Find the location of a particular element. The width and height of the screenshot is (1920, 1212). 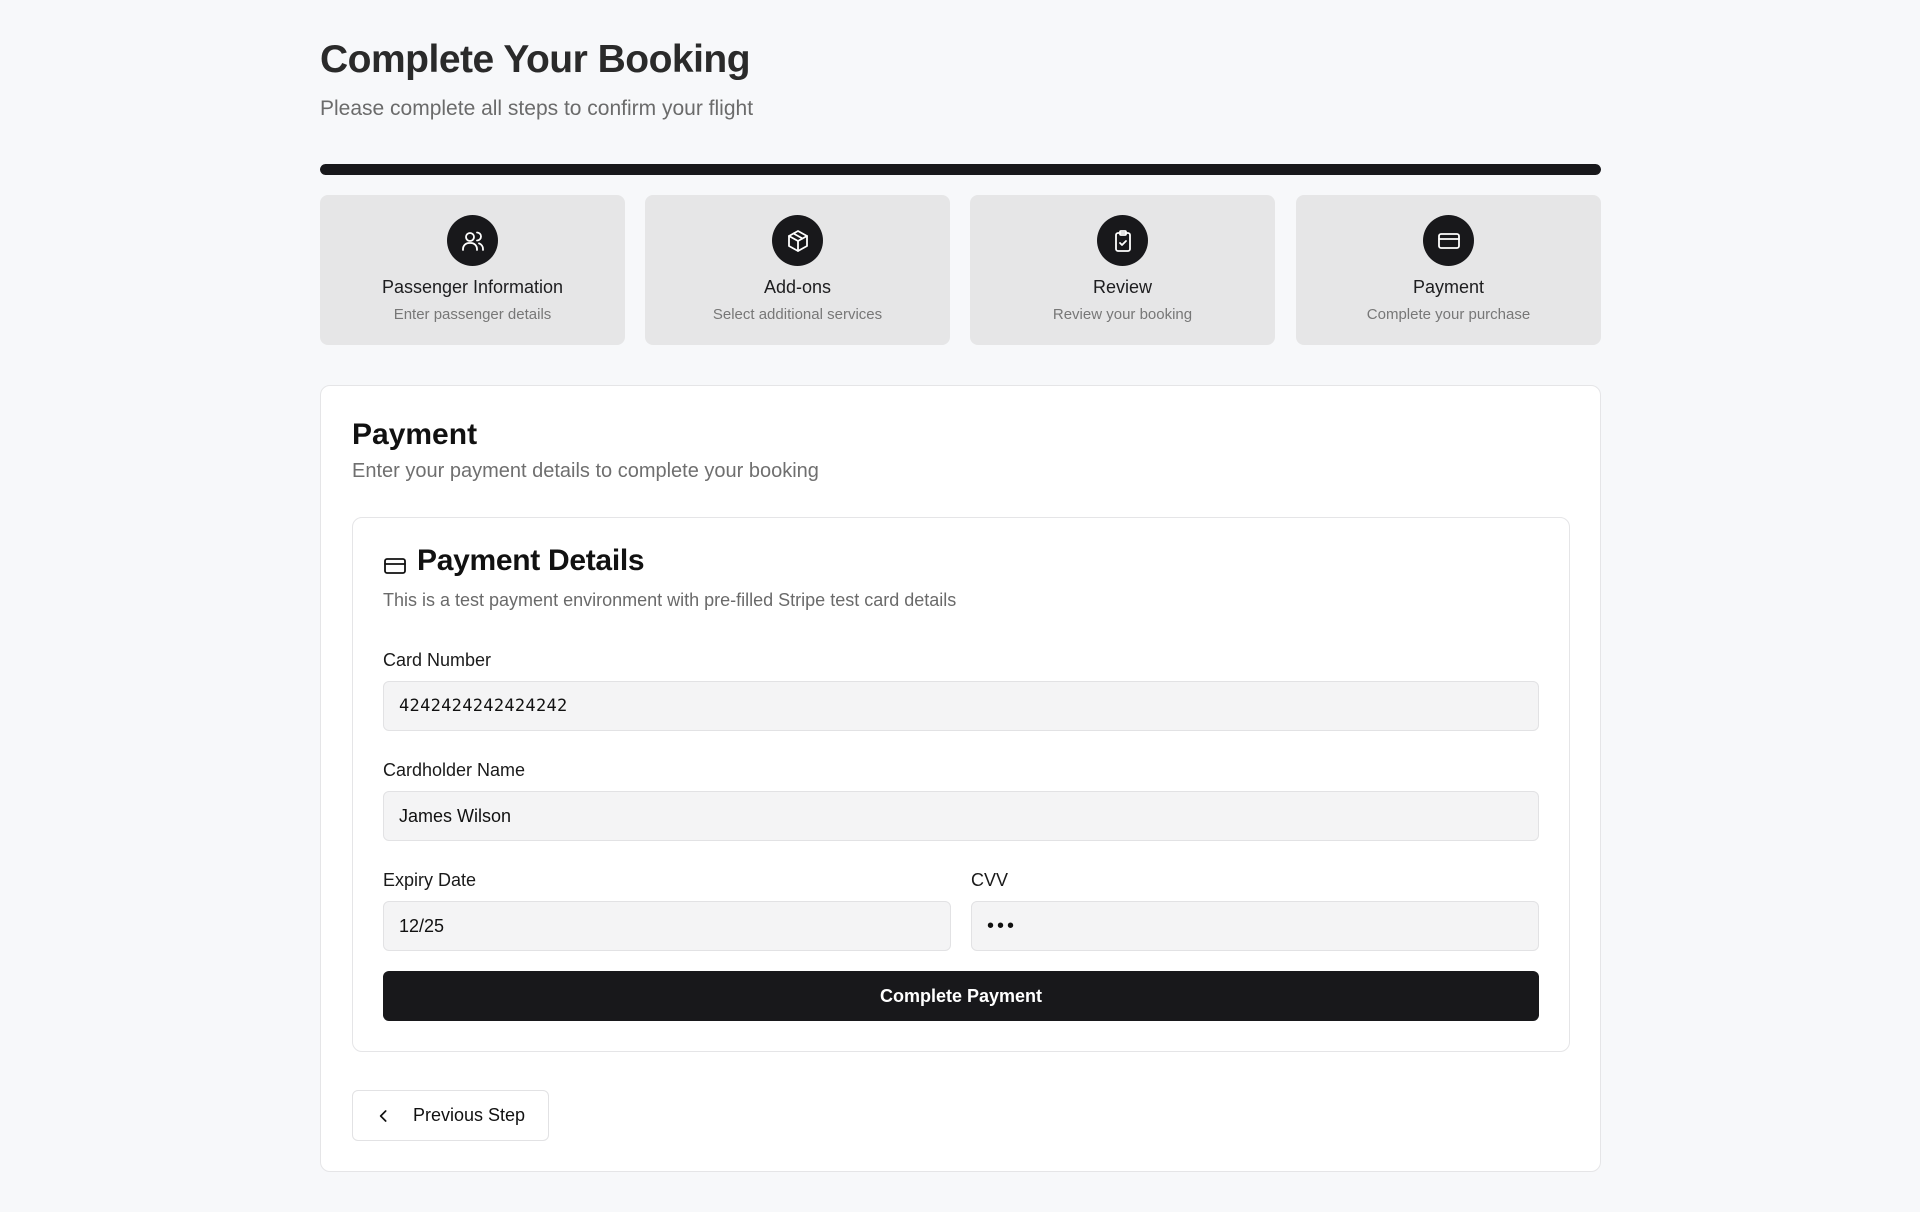

step-payment: Payment Complete your purchase is located at coordinates (1448, 270).